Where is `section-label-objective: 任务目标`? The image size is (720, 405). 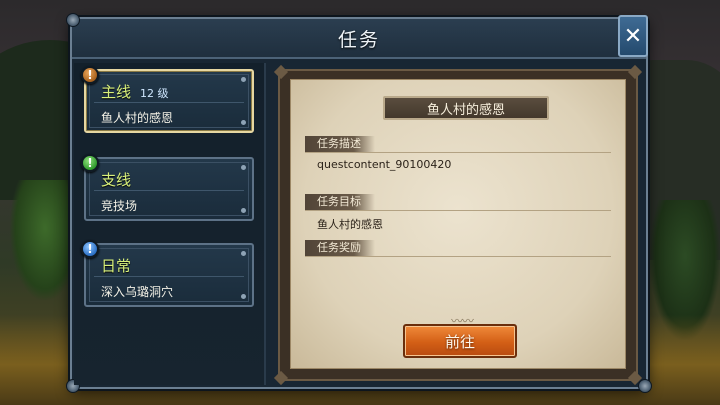 section-label-objective: 任务目标 is located at coordinates (340, 202).